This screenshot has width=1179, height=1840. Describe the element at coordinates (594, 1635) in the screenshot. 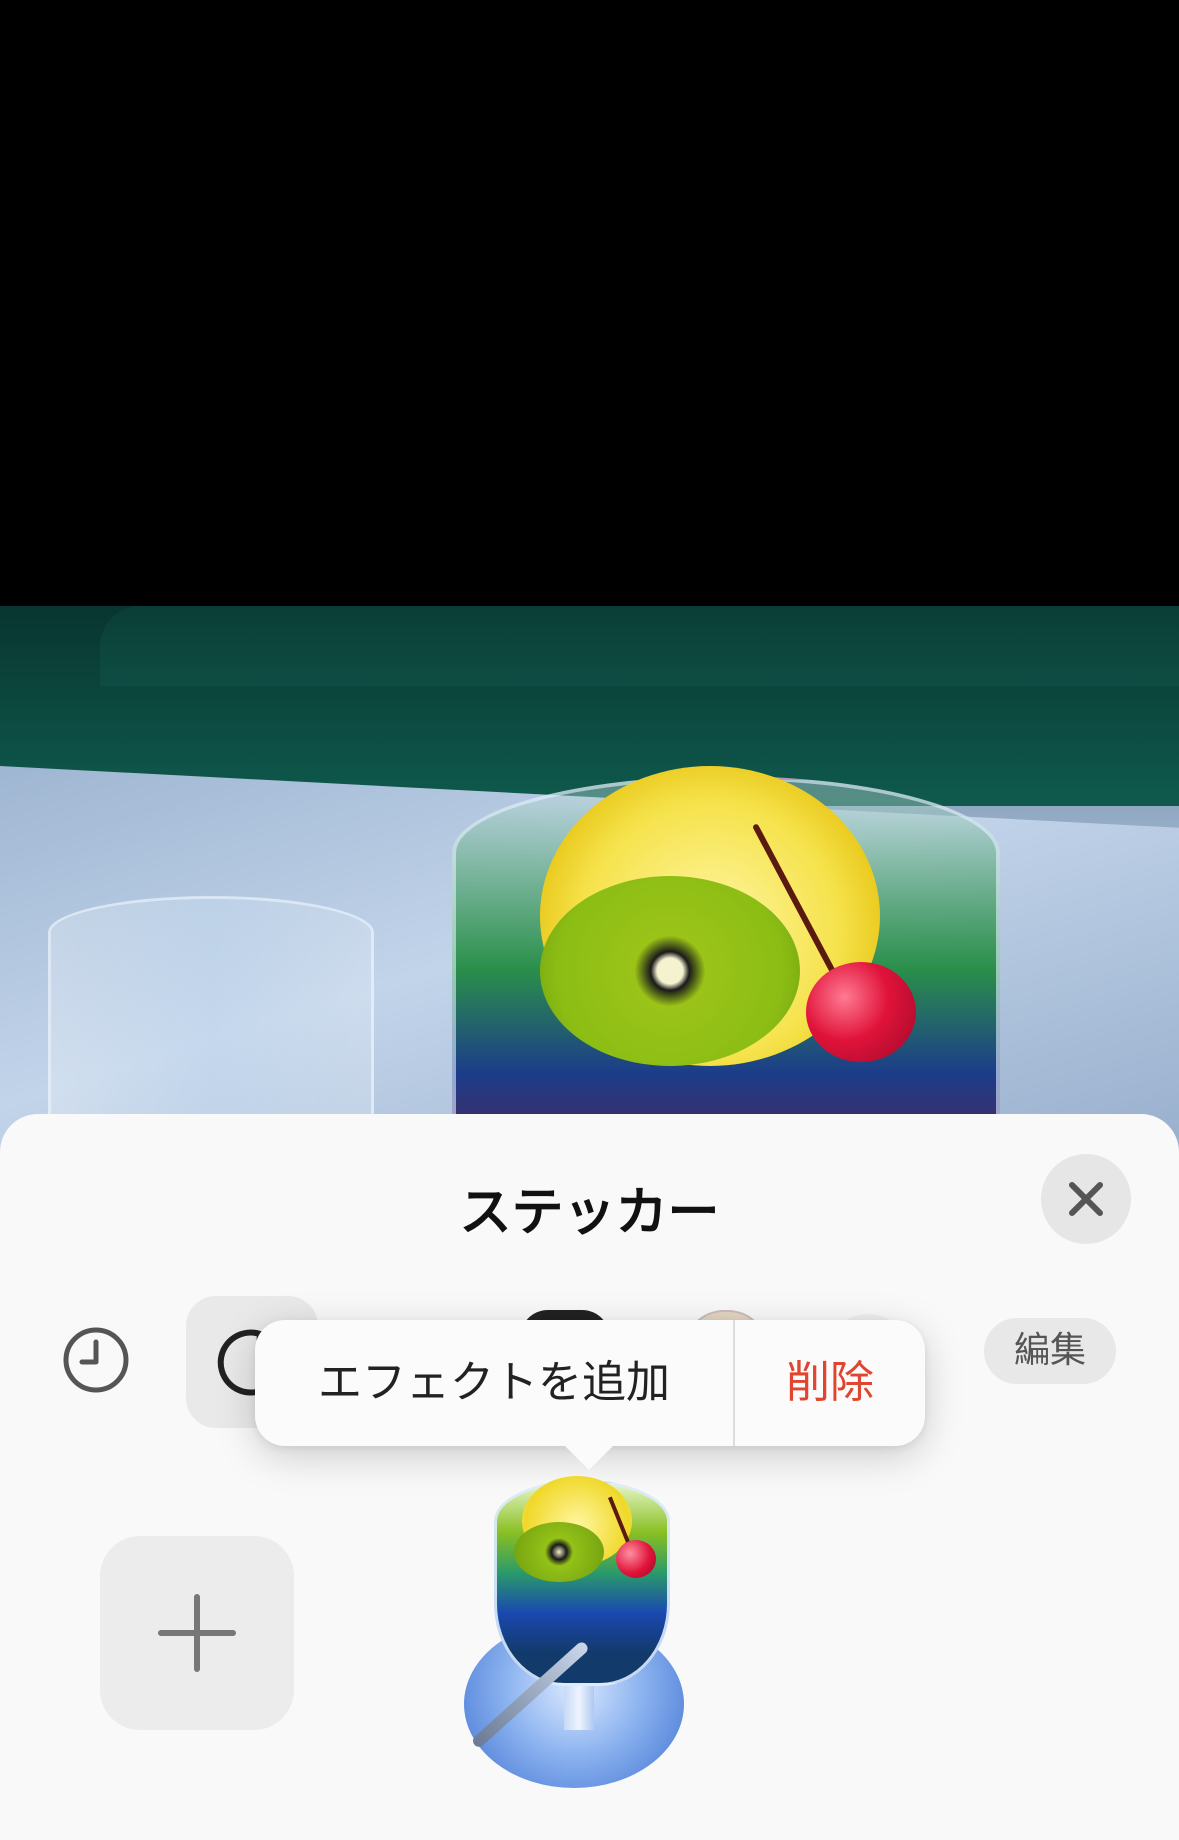

I see `sticker-parfait` at that location.